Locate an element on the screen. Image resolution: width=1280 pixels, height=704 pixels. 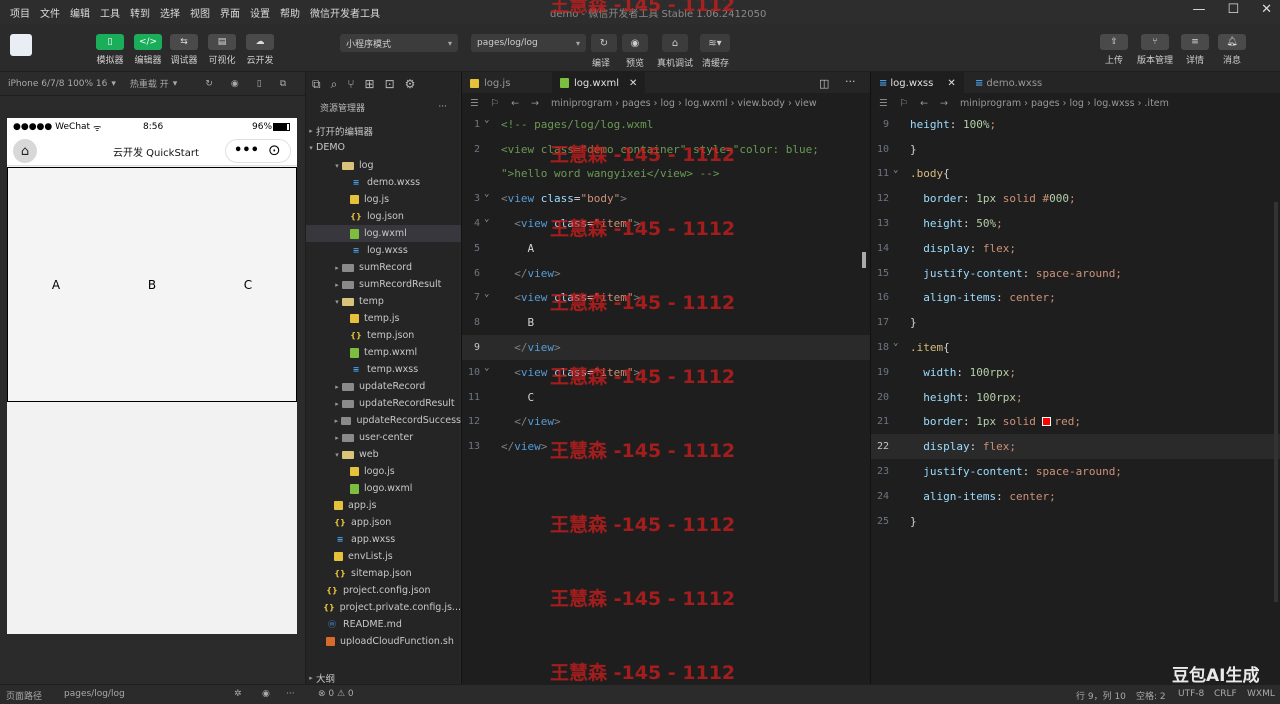
code-line: 3 <view class="body"> ⌄ is located at coordinates (666, 198).